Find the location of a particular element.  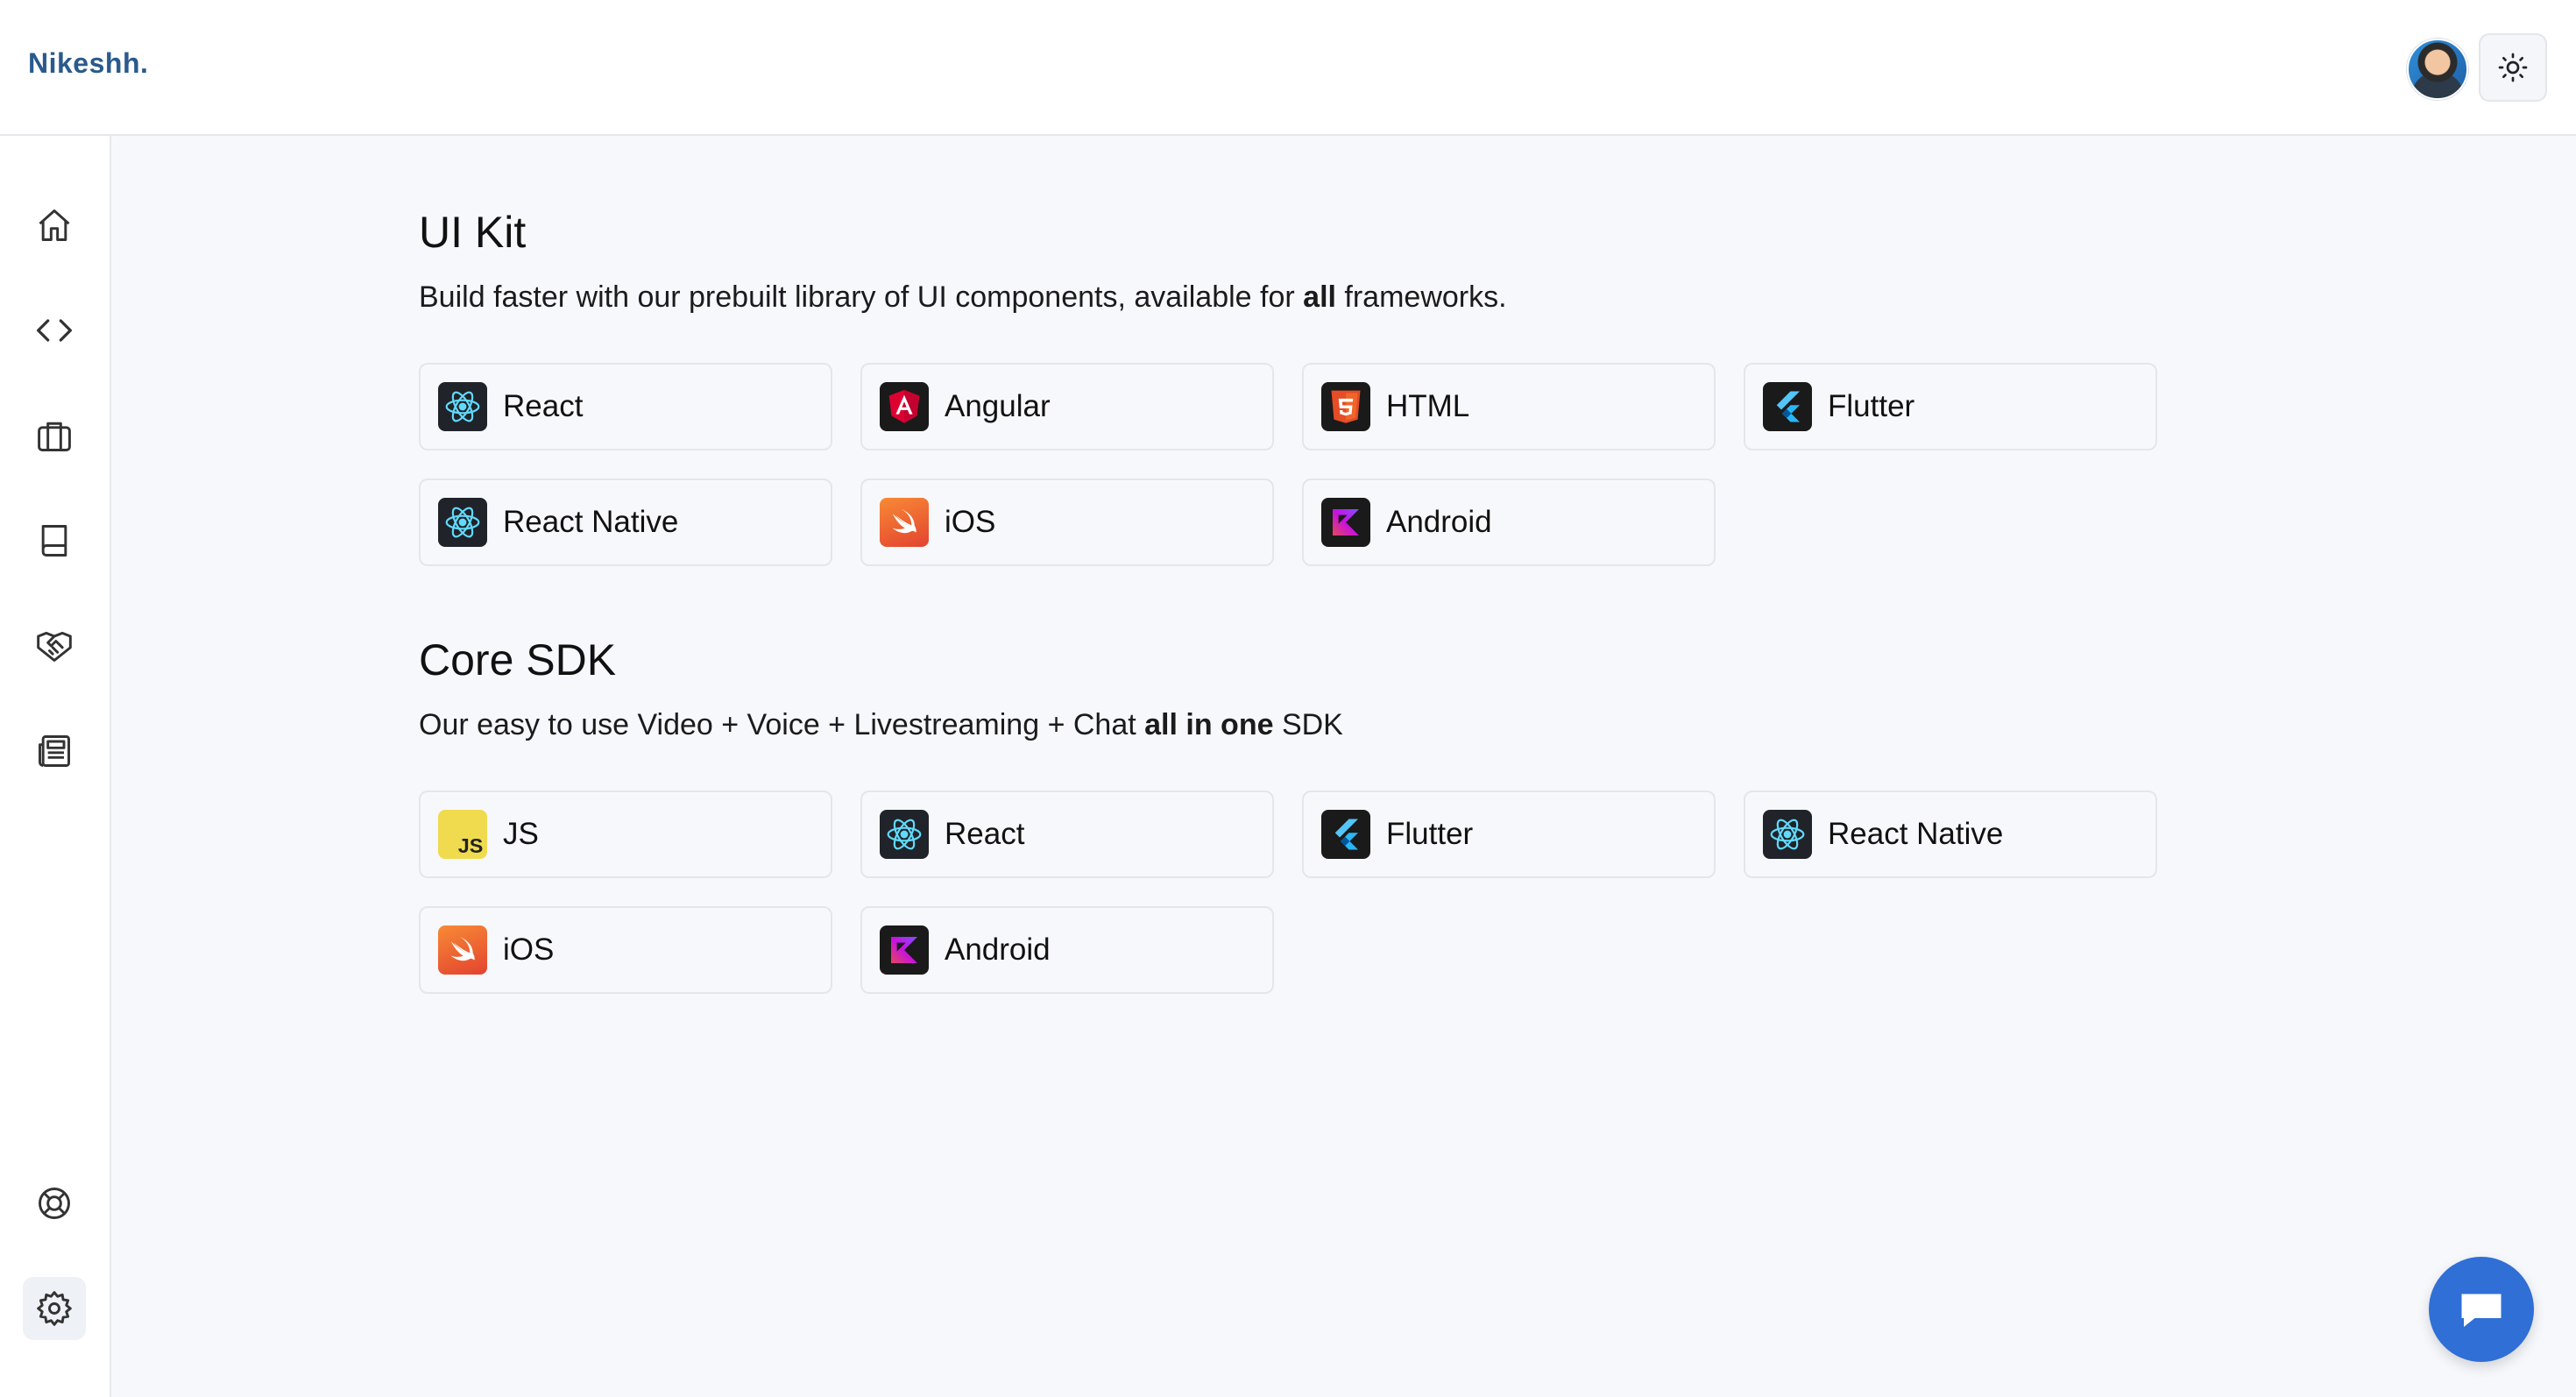

core-sdk-card-js: JS JS is located at coordinates (625, 834).